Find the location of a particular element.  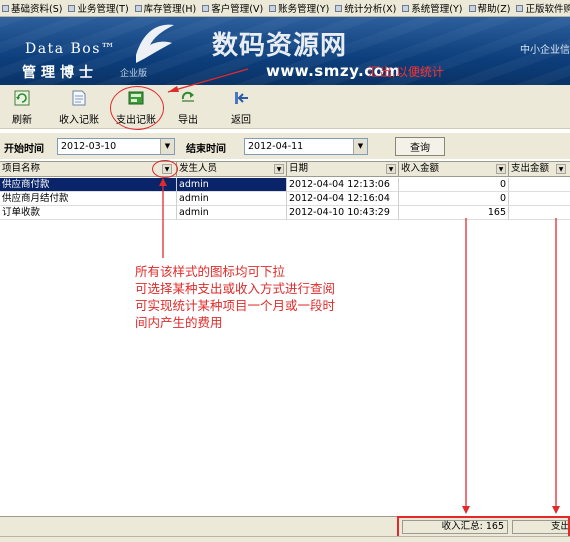

watermark-title: 数码资源网 is located at coordinates (280, 46).